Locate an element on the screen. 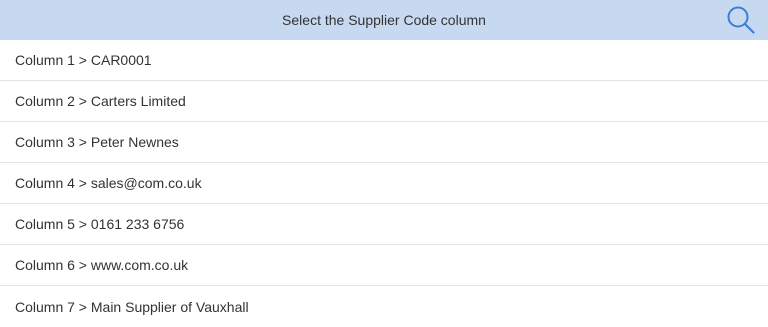 The height and width of the screenshot is (327, 768). list-item-column-4: Column 4 > sales@com.co.uk is located at coordinates (384, 183).